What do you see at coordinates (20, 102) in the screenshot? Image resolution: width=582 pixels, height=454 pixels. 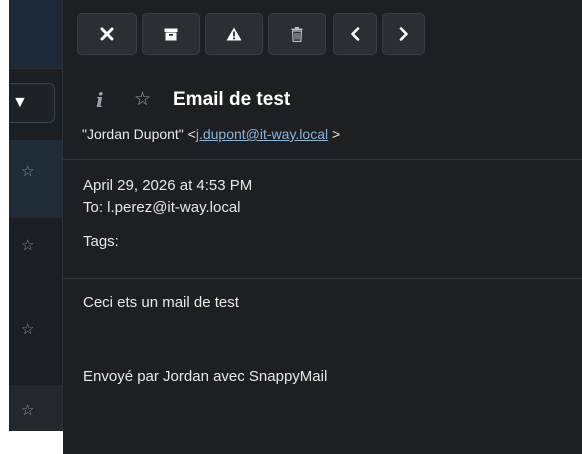 I see `caret-down-icon: ▼` at bounding box center [20, 102].